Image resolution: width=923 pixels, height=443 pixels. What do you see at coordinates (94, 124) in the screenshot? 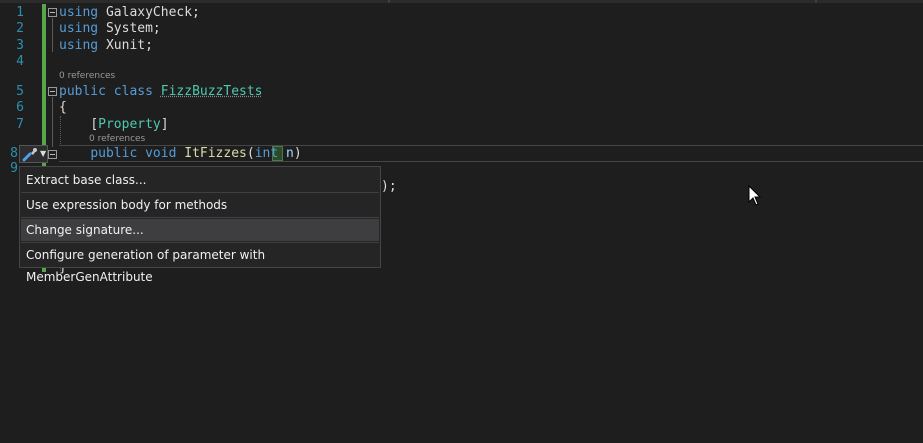
I see `code-text: [` at bounding box center [94, 124].